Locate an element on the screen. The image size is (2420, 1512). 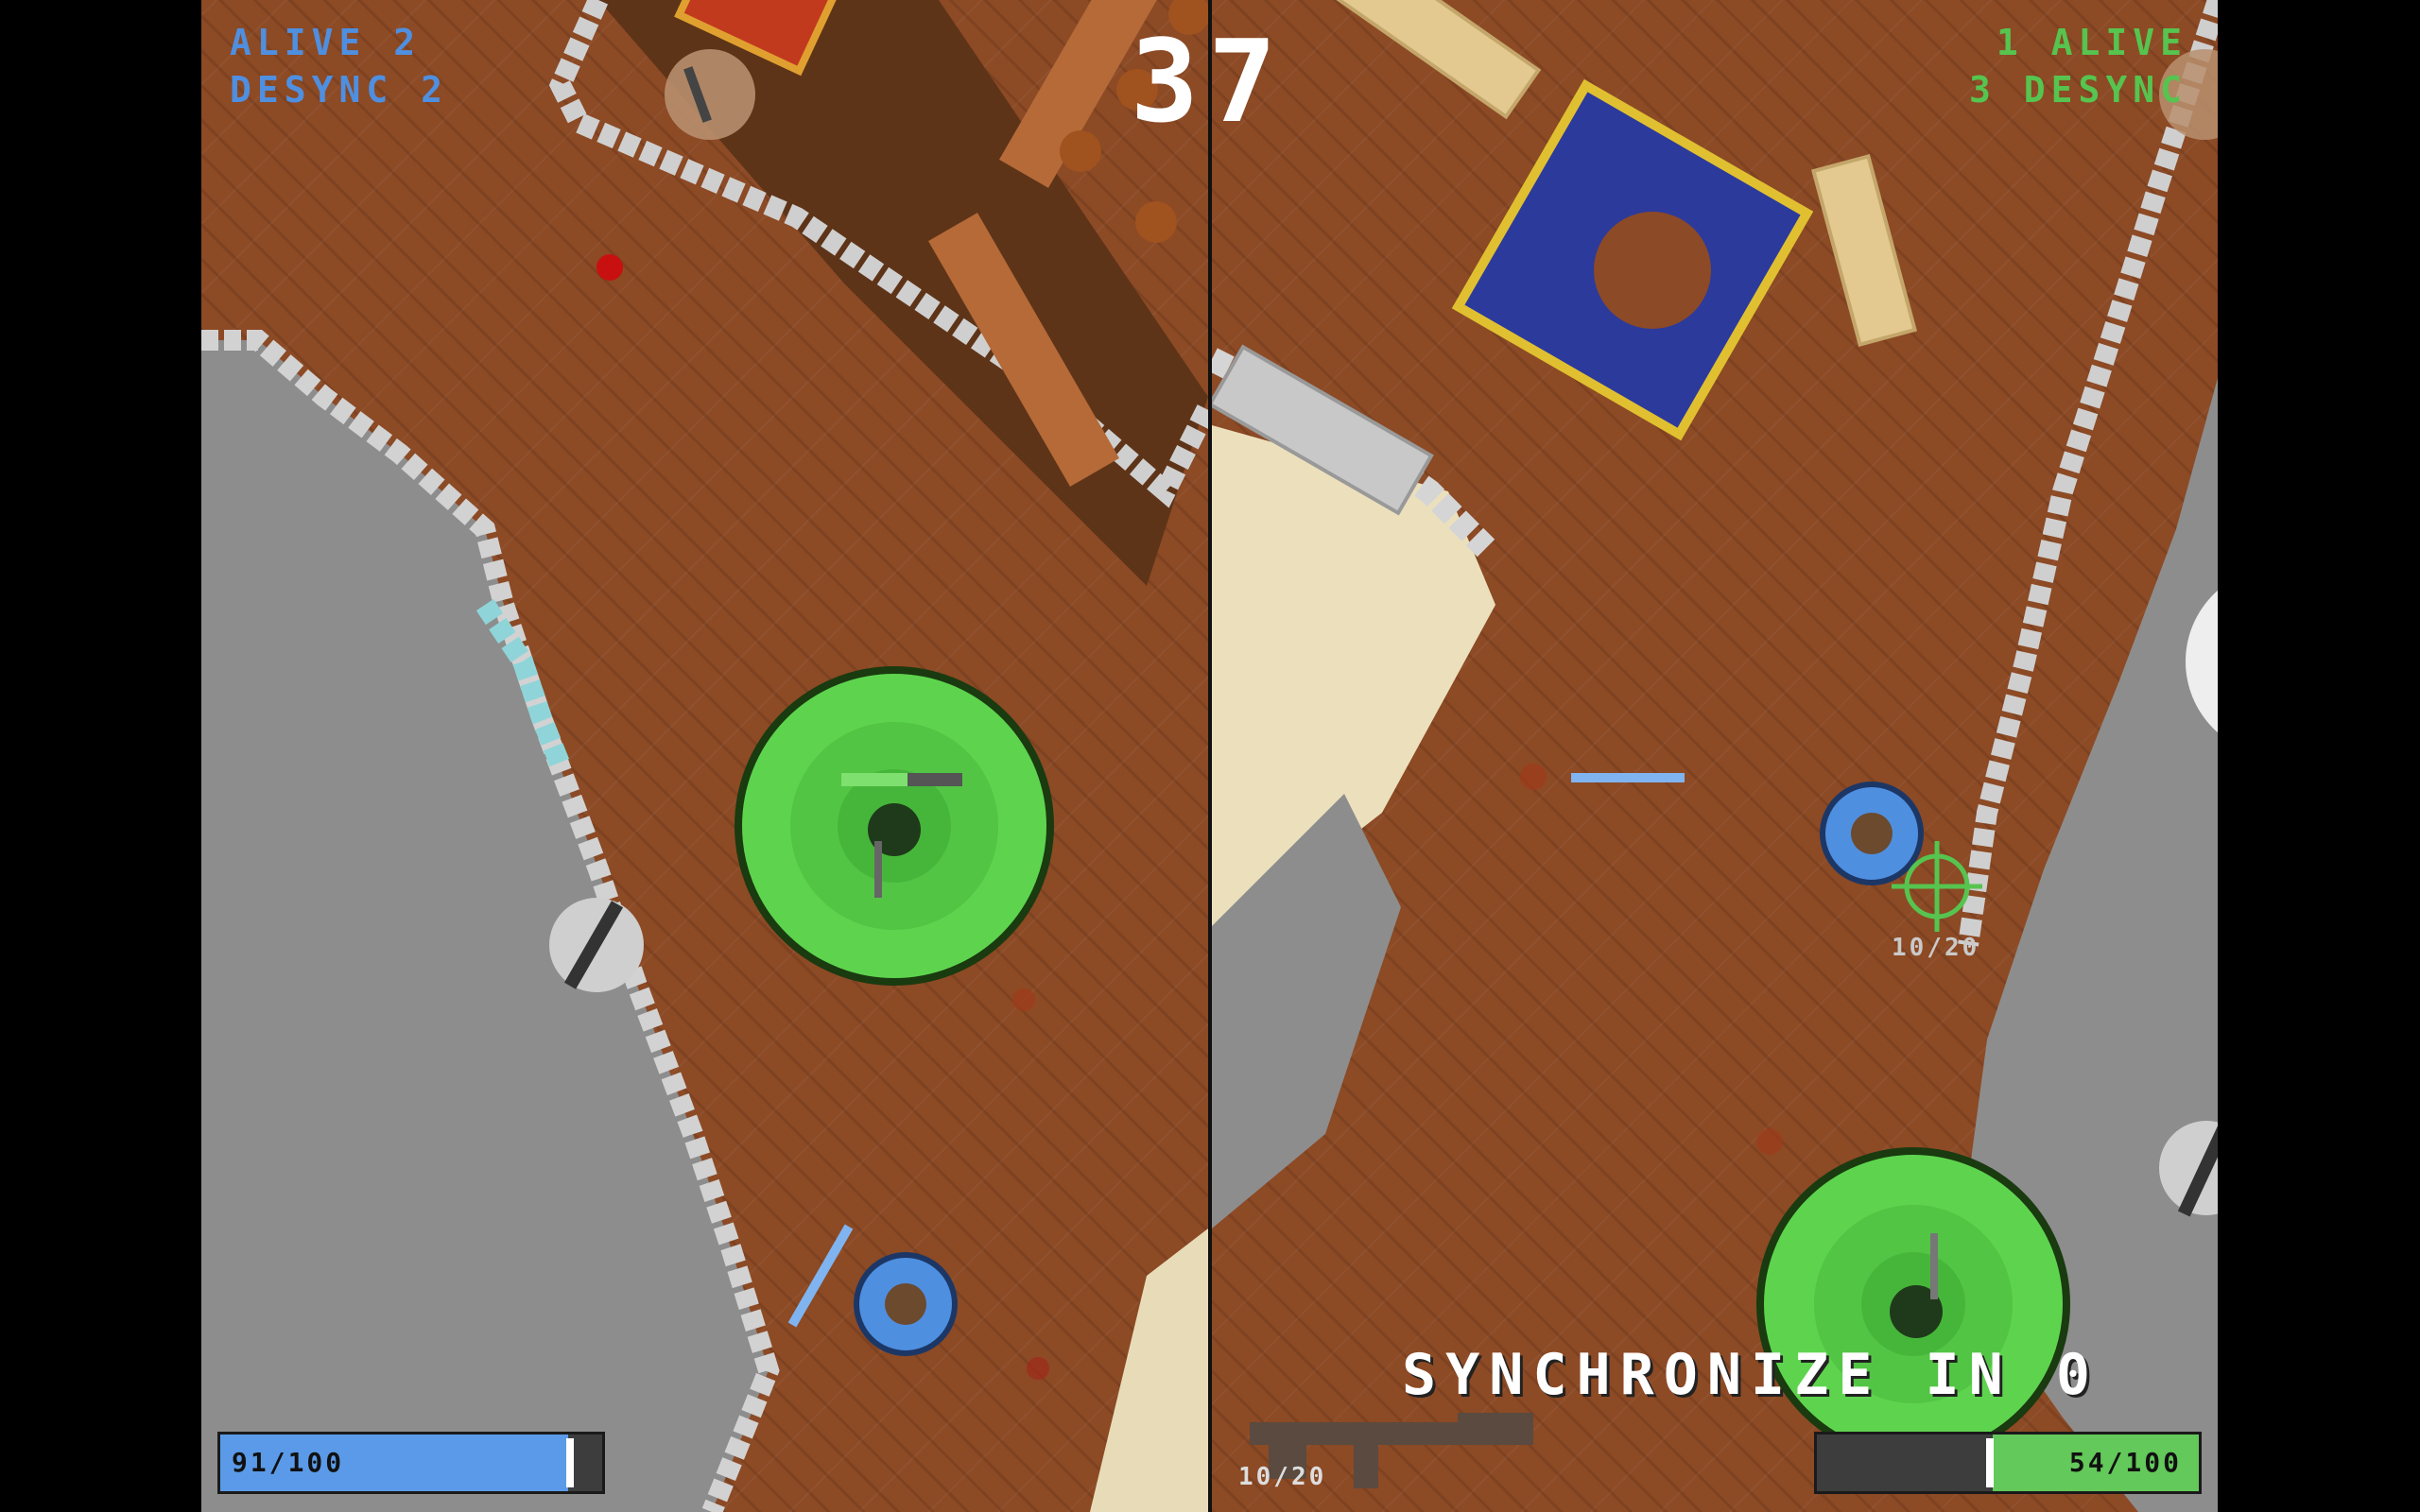
health-bar-left: 91/100 is located at coordinates (411, 1463).